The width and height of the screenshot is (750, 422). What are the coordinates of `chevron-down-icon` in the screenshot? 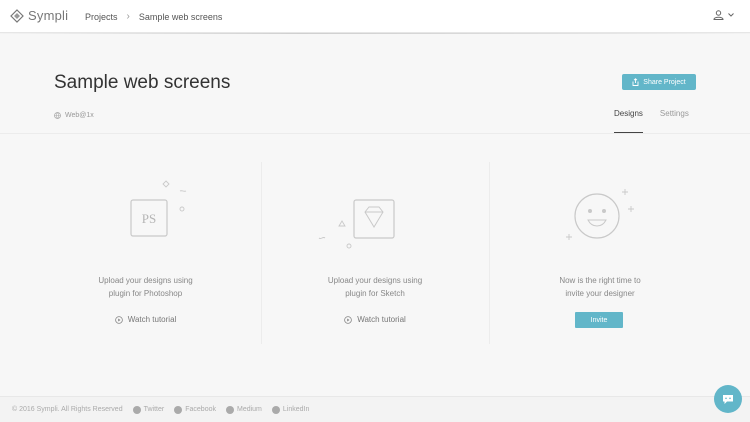 It's located at (731, 15).